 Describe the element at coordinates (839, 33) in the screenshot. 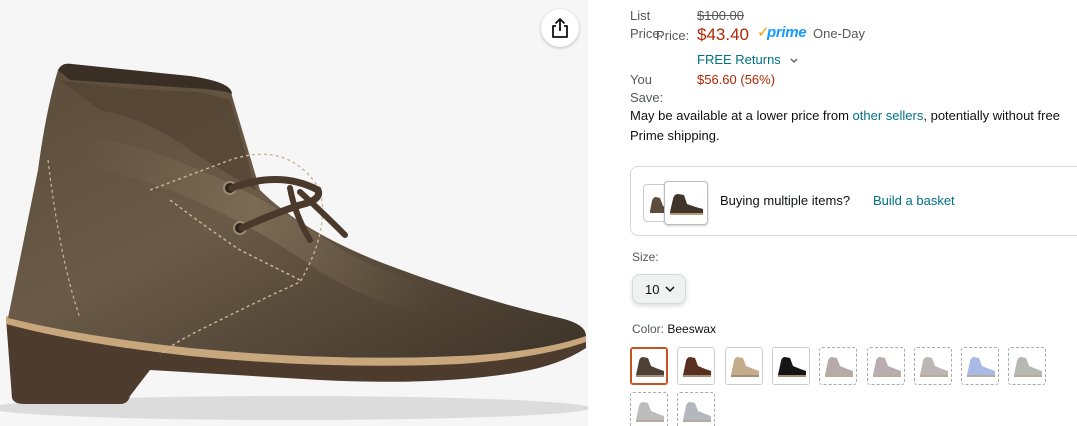

I see `prime-speed: One-Day` at that location.